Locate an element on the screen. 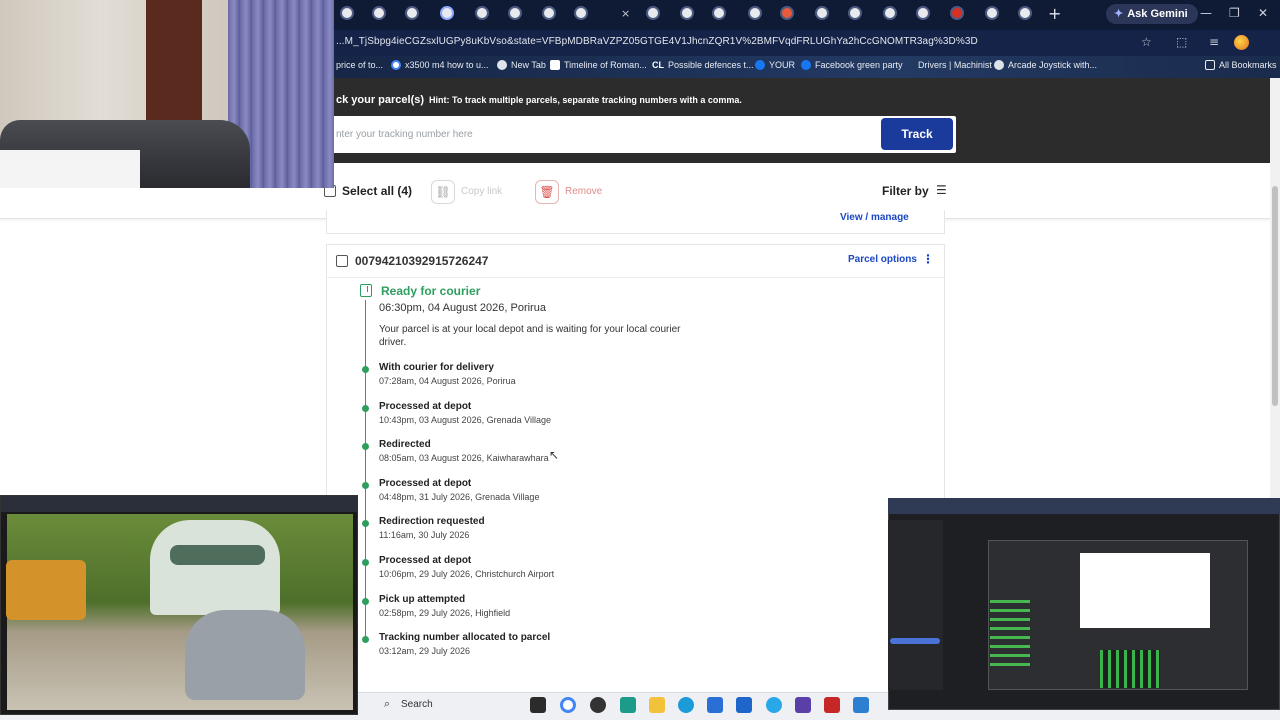 This screenshot has width=1280, height=720. mail-icon is located at coordinates (744, 705).